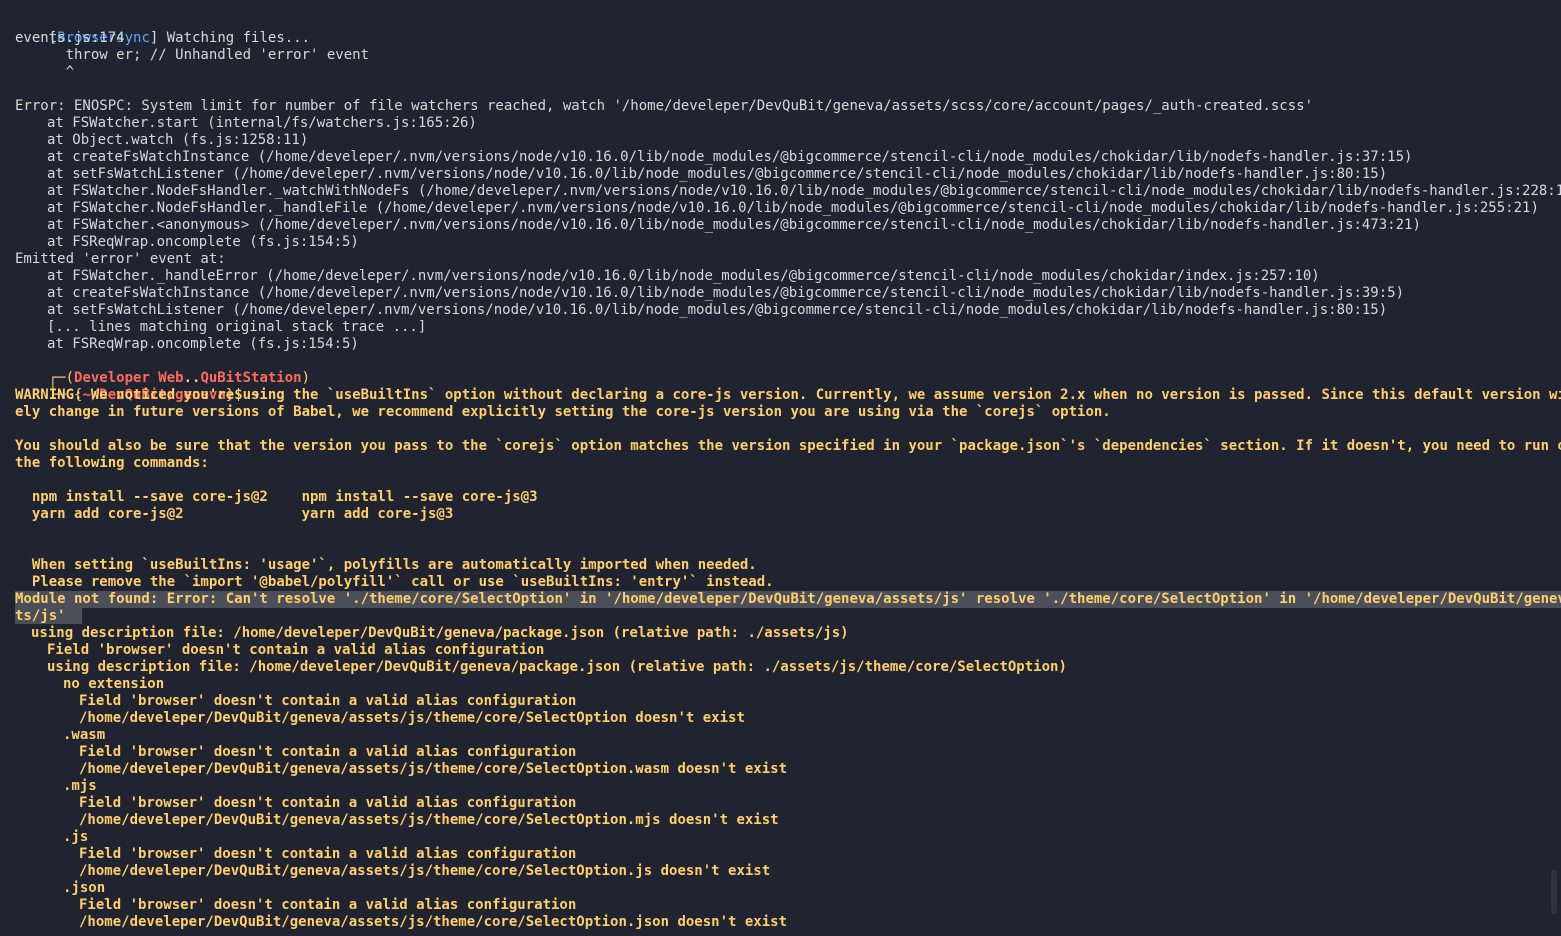 The image size is (1561, 936). I want to click on module-error-line-2: ts/js', so click(788, 616).